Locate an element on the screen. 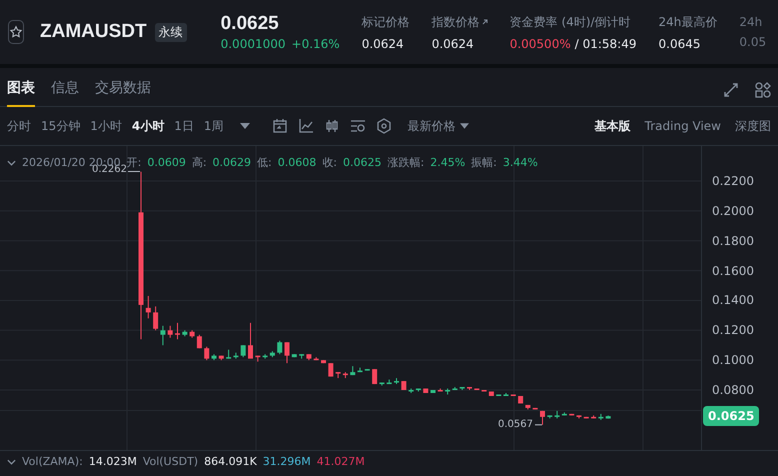 This screenshot has width=778, height=476. funding-rate: 0.00500% is located at coordinates (540, 43).